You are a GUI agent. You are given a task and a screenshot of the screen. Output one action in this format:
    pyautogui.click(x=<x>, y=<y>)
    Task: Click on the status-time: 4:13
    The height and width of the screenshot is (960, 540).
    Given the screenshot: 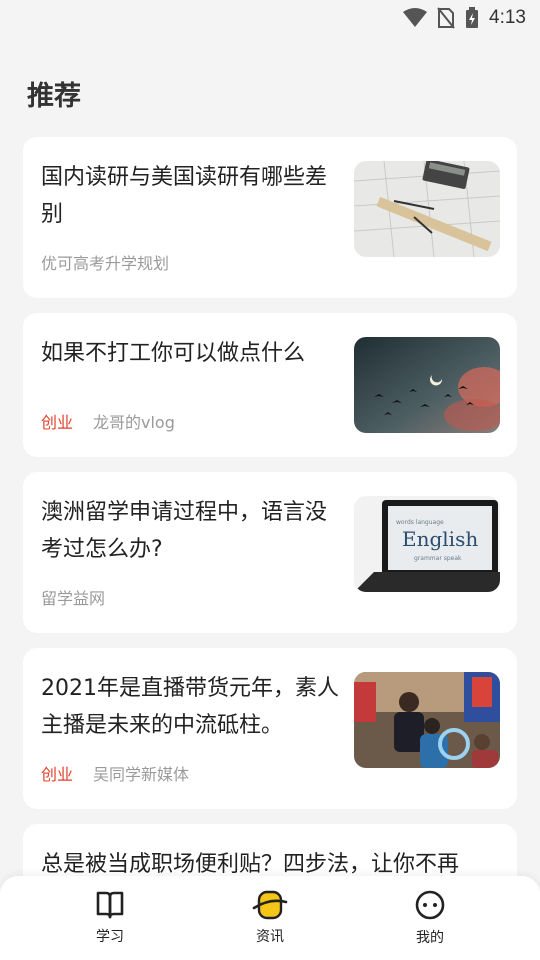 What is the action you would take?
    pyautogui.click(x=507, y=17)
    